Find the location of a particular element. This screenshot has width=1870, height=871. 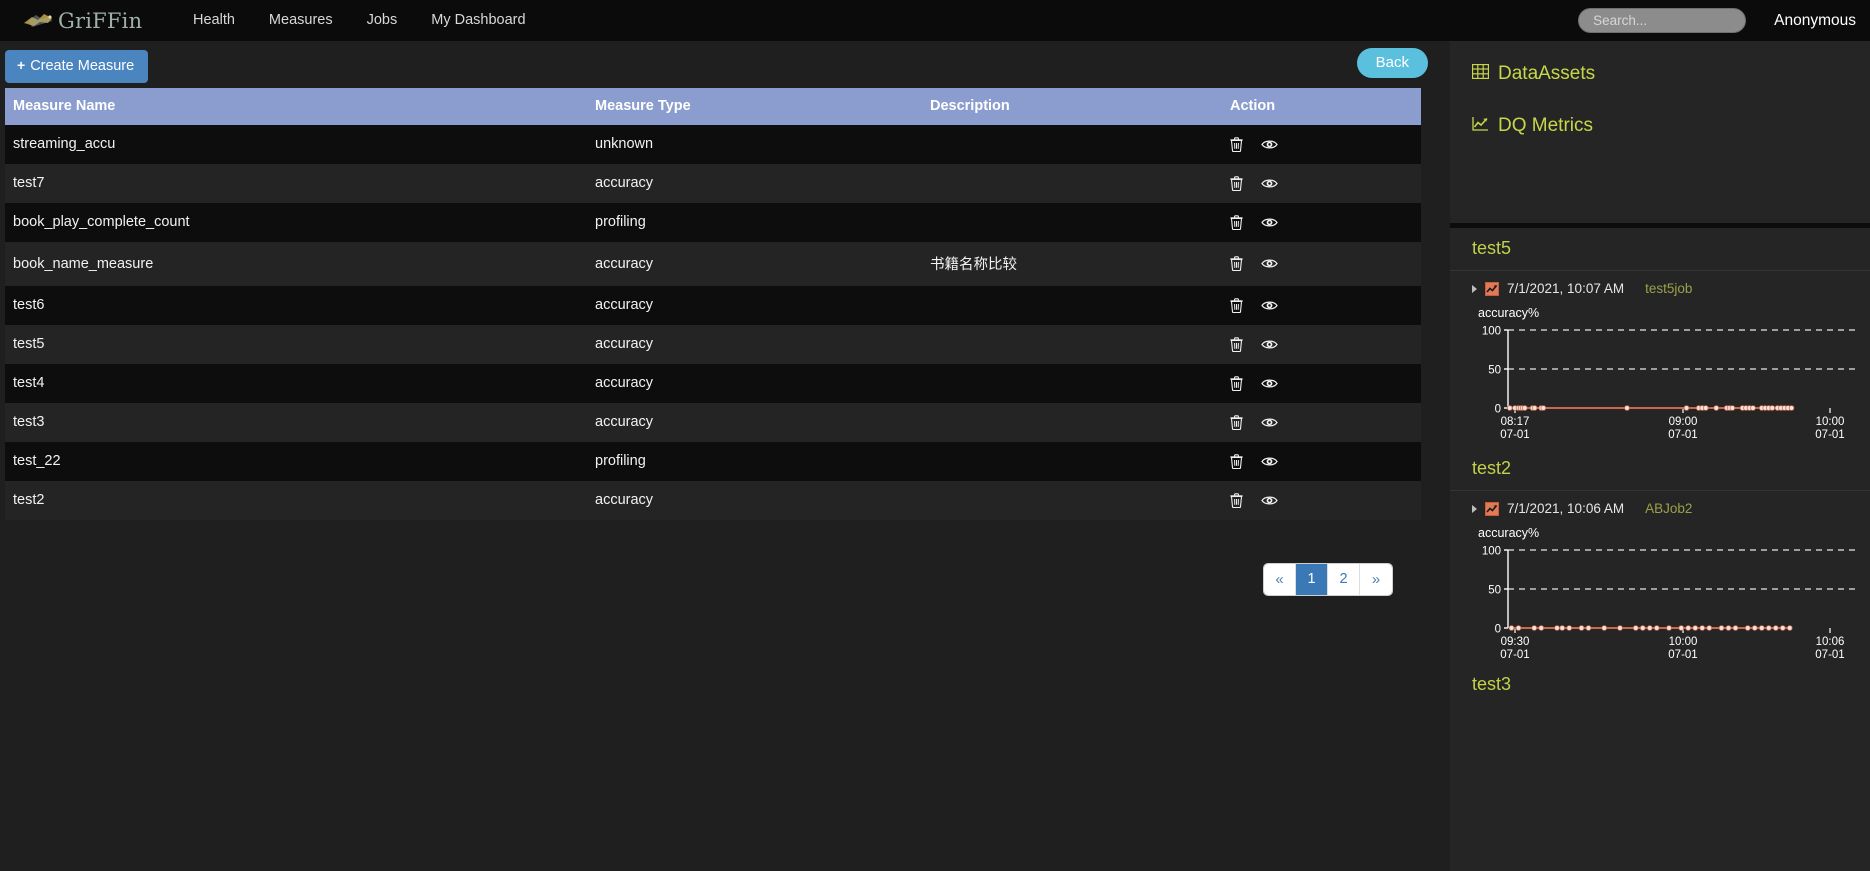

cell-measure-name: test3 is located at coordinates (29, 422).